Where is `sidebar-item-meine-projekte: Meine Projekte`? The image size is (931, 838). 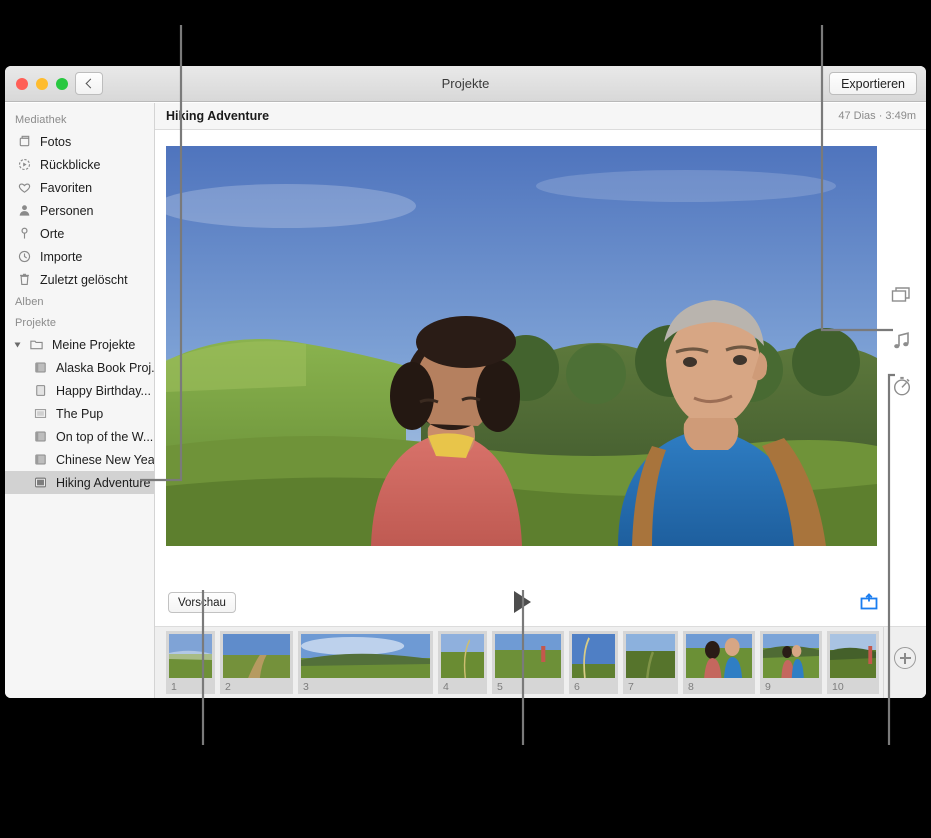
sidebar-item-meine-projekte: Meine Projekte is located at coordinates (79, 344).